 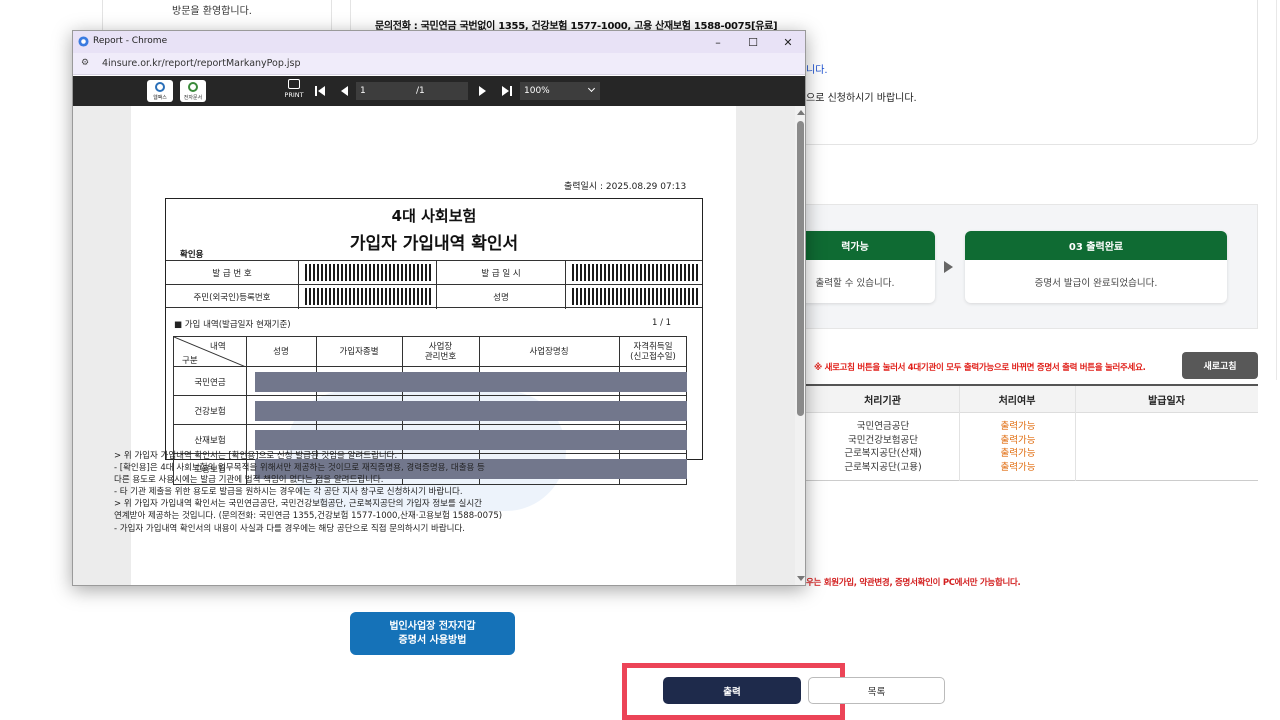 What do you see at coordinates (193, 98) in the screenshot?
I see `edoc-label: 전자문서` at bounding box center [193, 98].